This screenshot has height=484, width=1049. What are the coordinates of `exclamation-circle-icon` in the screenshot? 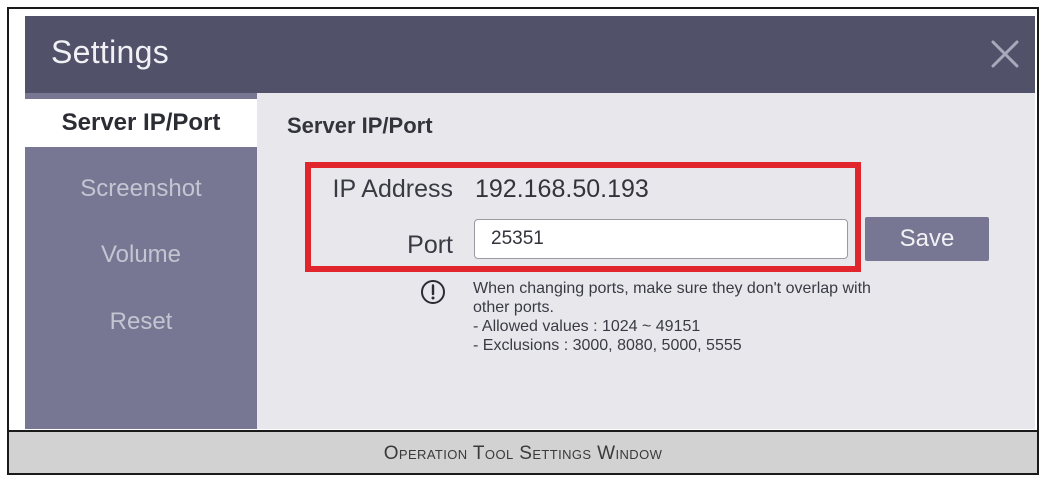 It's located at (433, 292).